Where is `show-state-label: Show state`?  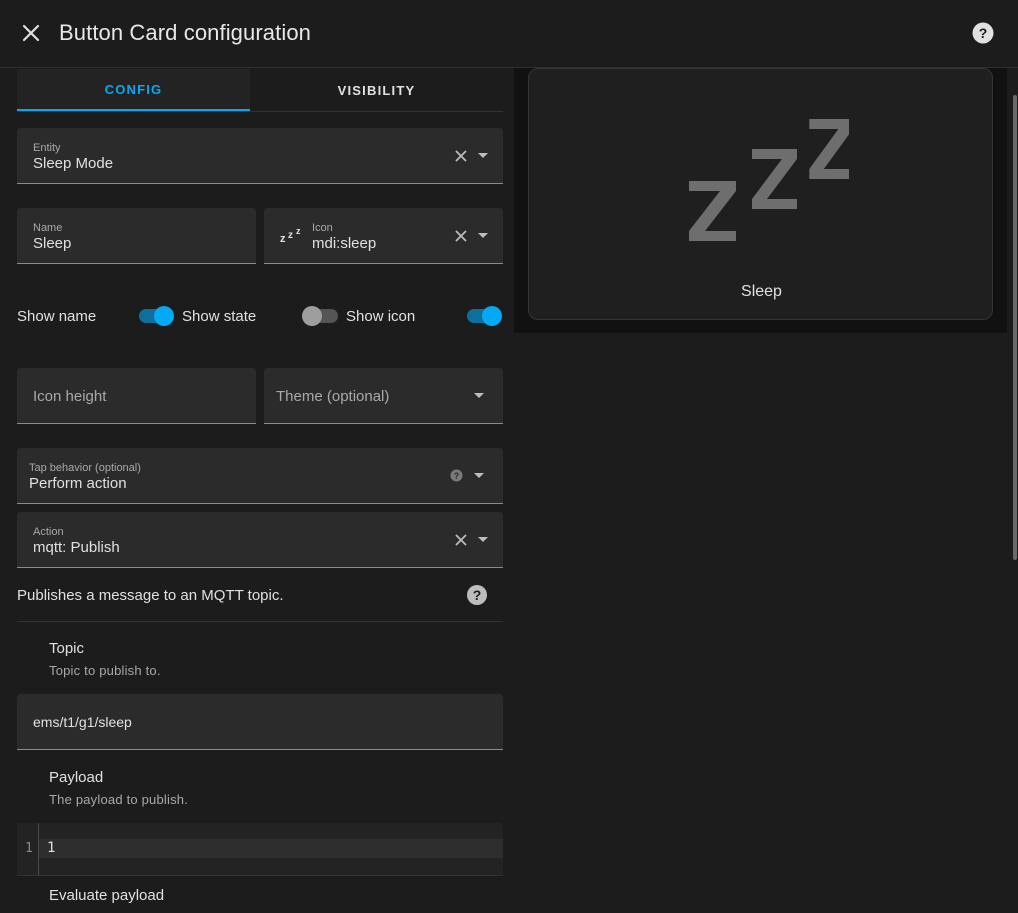 show-state-label: Show state is located at coordinates (219, 316).